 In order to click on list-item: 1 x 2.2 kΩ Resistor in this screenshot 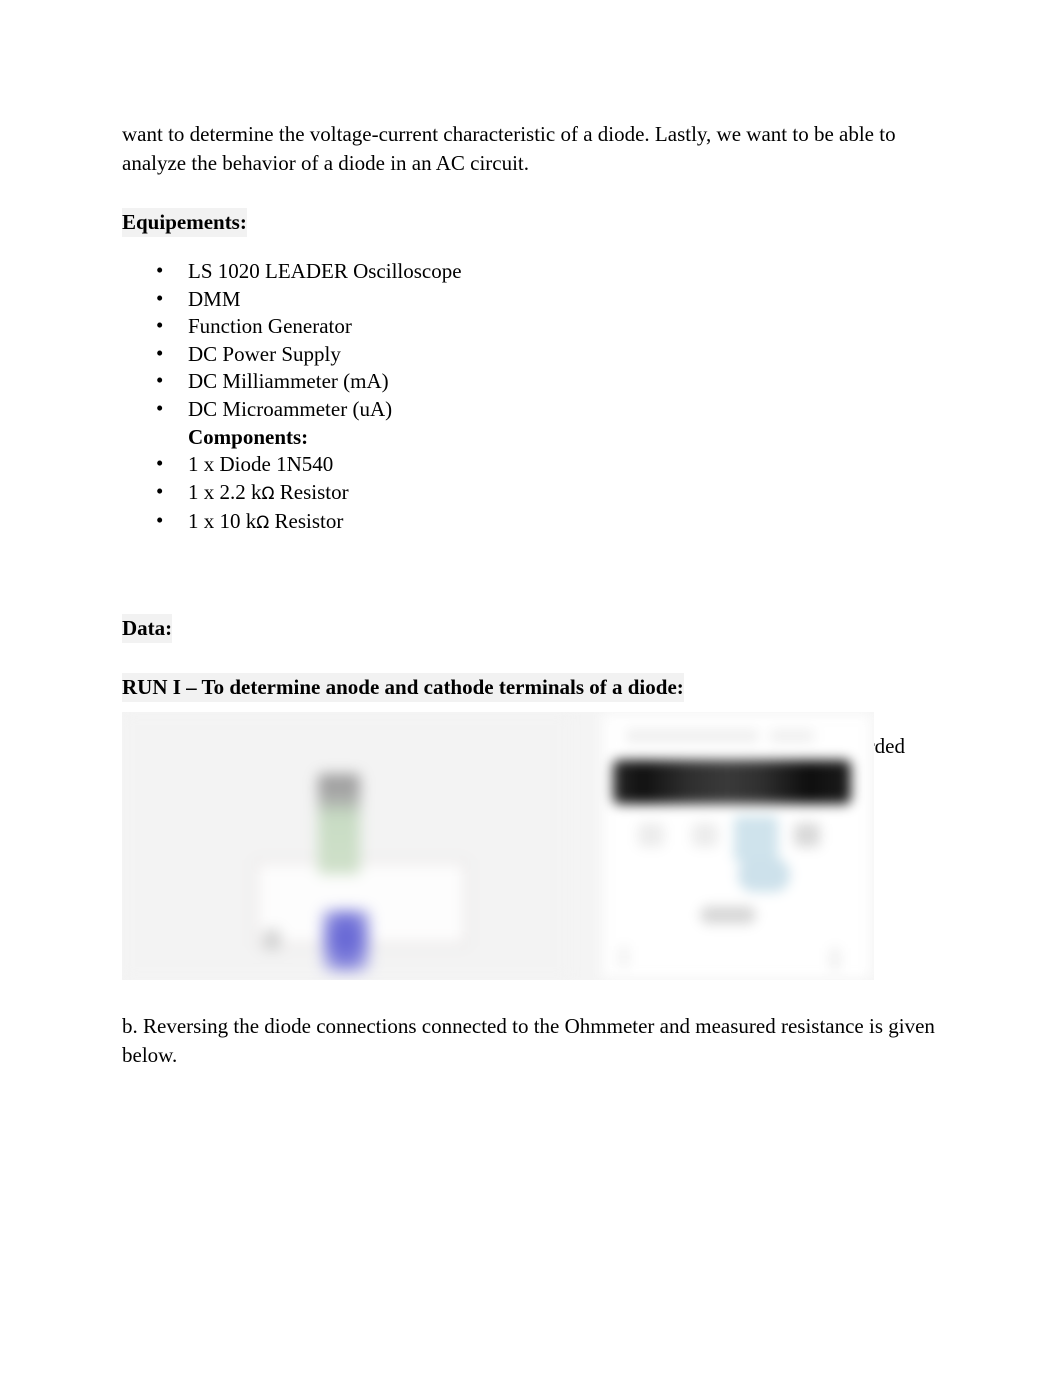, I will do `click(531, 493)`.